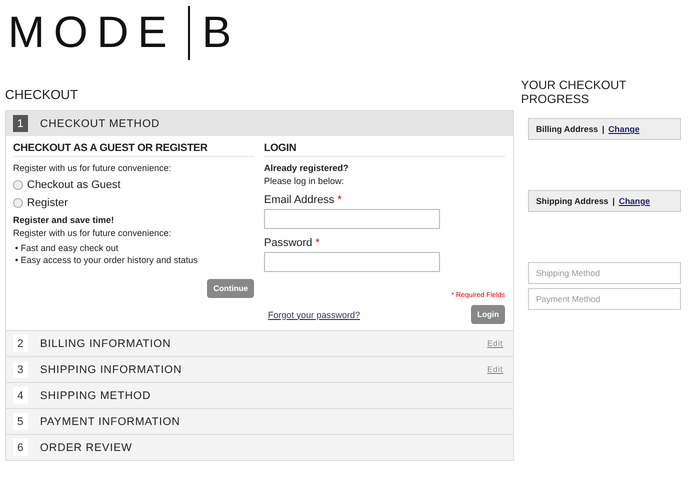 This screenshot has height=494, width=691. What do you see at coordinates (74, 185) in the screenshot?
I see `radio-label: Checkout as Guest` at bounding box center [74, 185].